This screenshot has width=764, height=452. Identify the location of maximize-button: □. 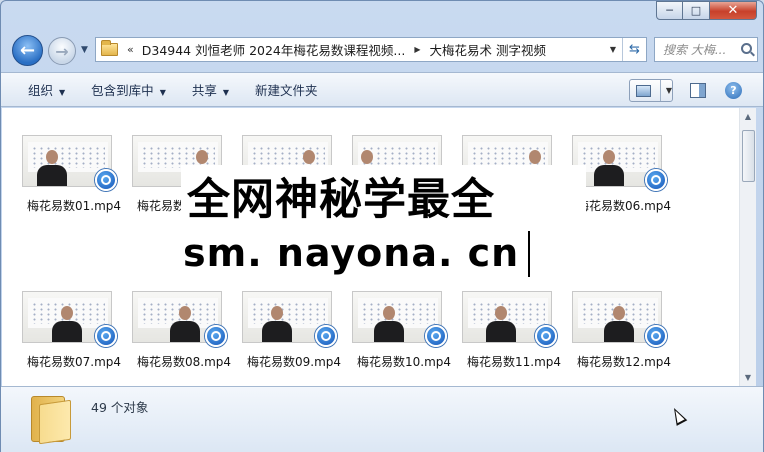
(696, 10).